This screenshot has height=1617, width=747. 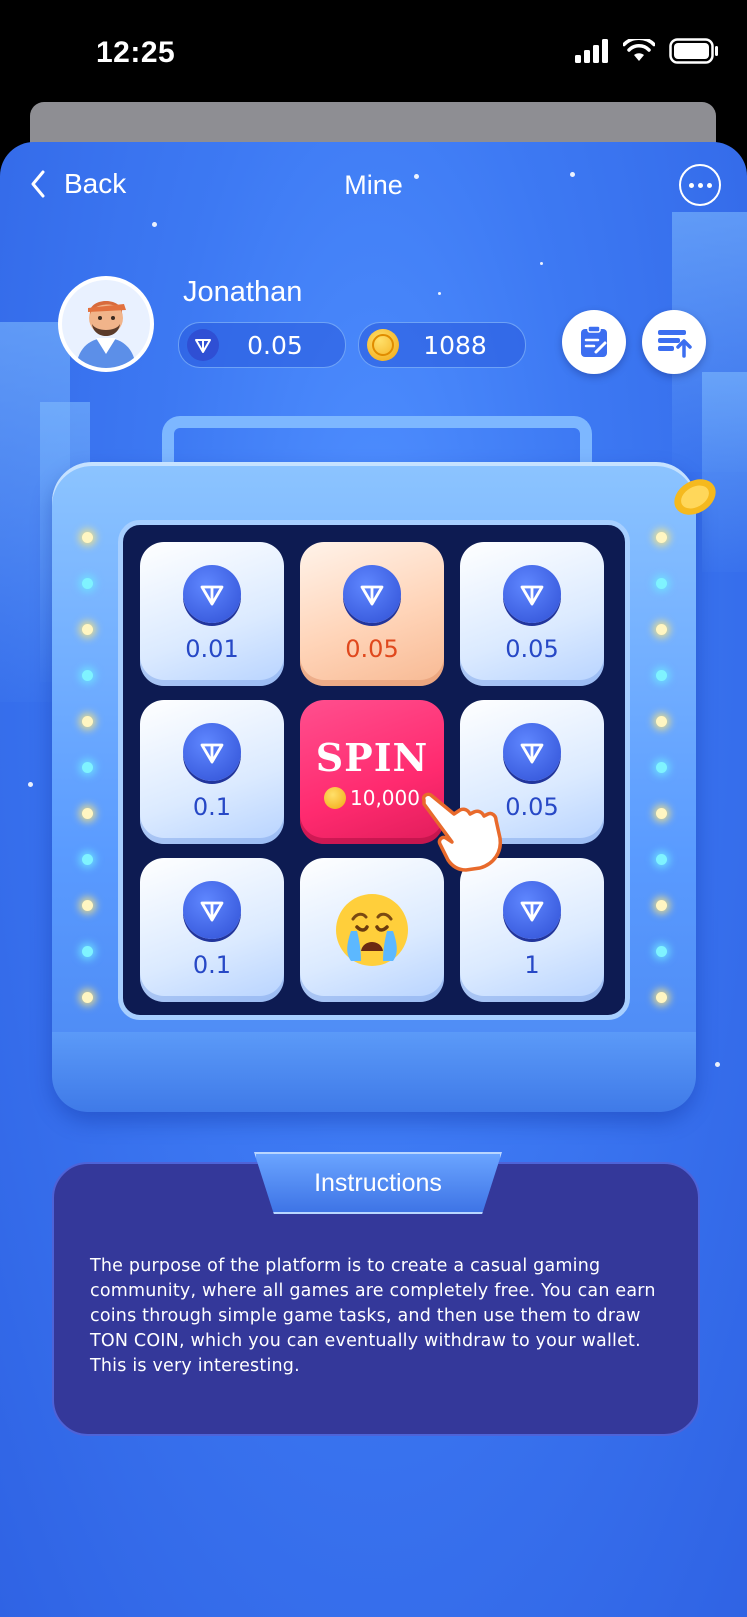 I want to click on withdraw-button, so click(x=674, y=342).